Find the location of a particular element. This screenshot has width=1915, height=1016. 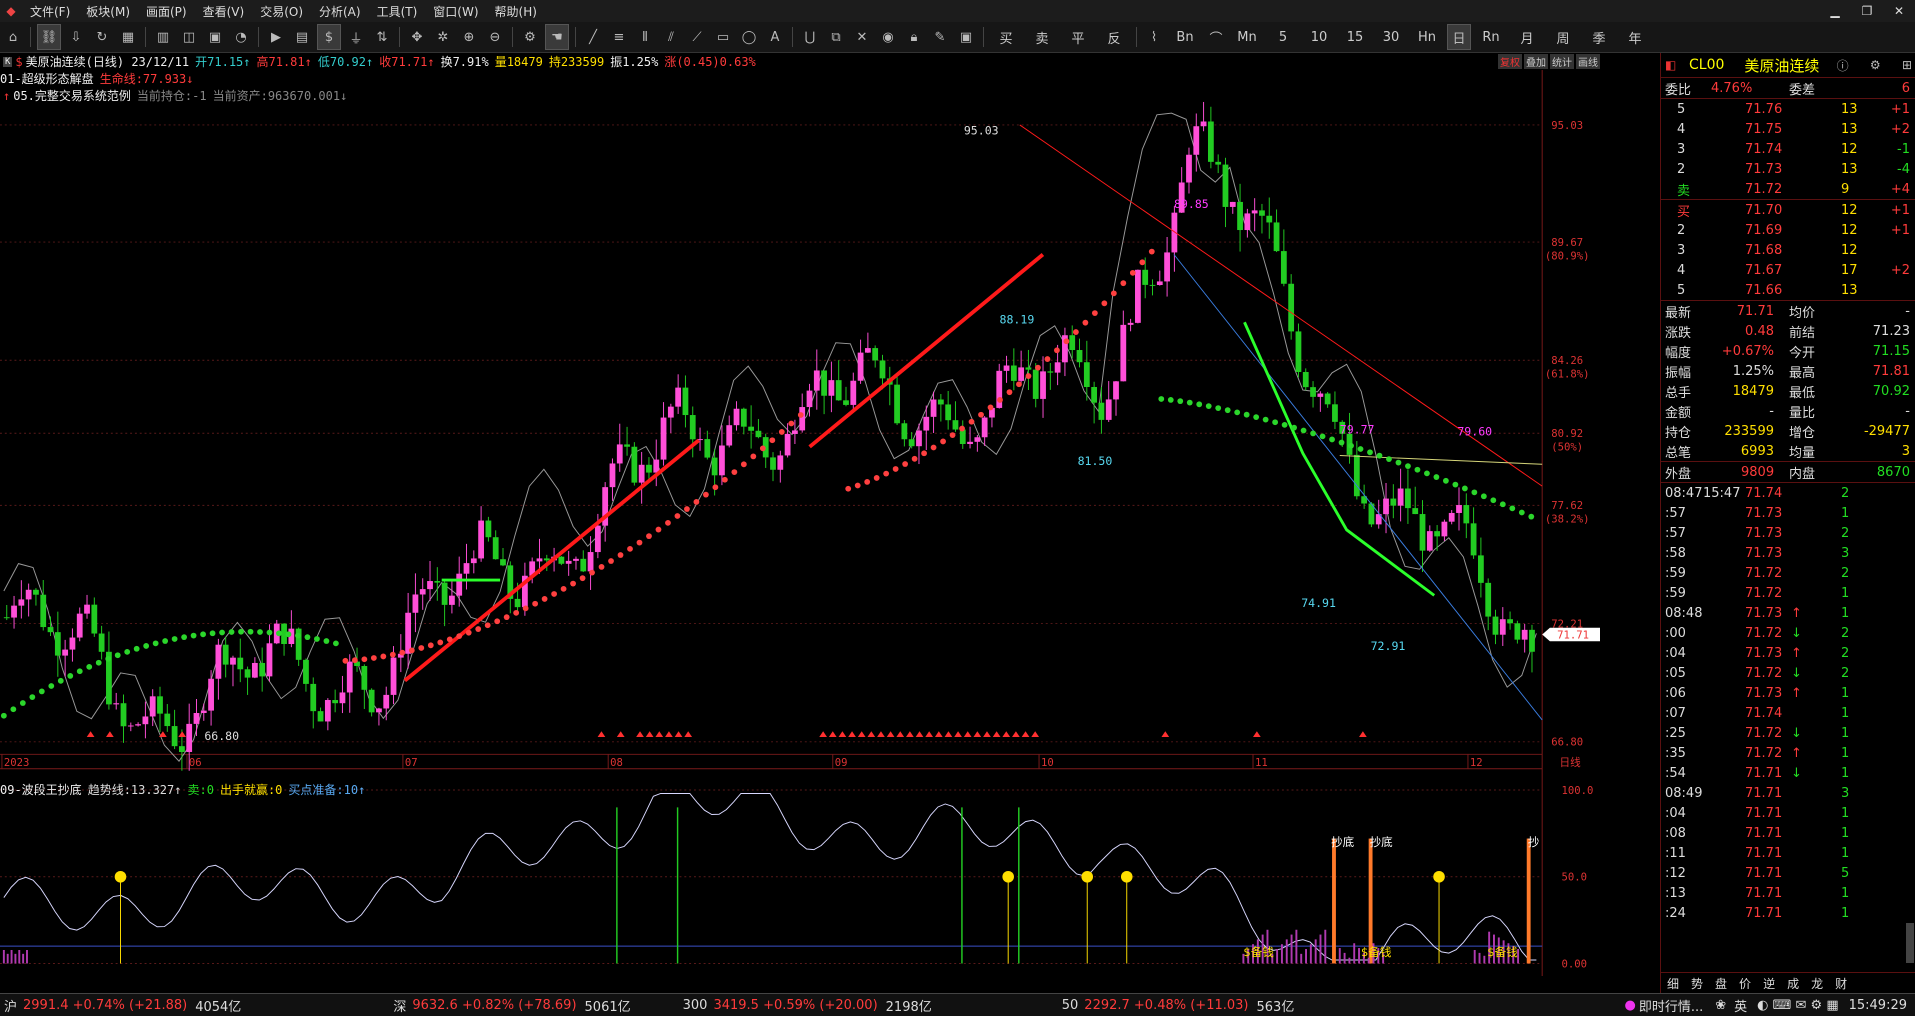

interval-30: 30 is located at coordinates (1391, 37).